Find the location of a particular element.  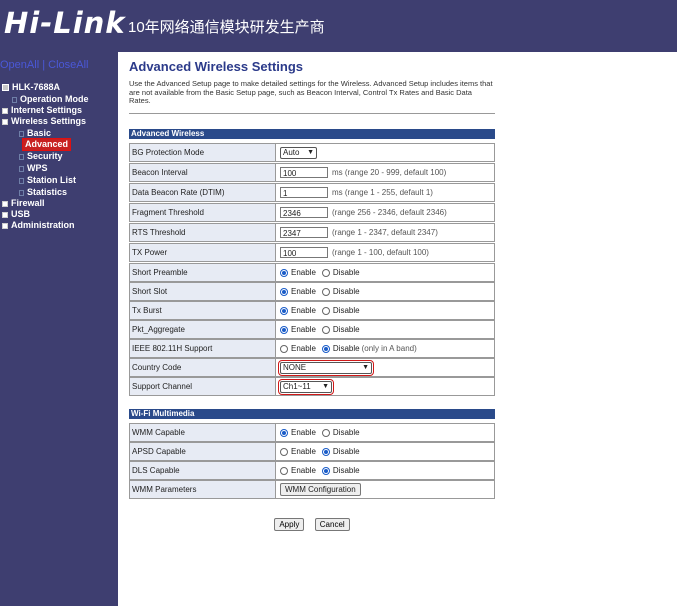

row-label: Support Channel is located at coordinates (203, 386).